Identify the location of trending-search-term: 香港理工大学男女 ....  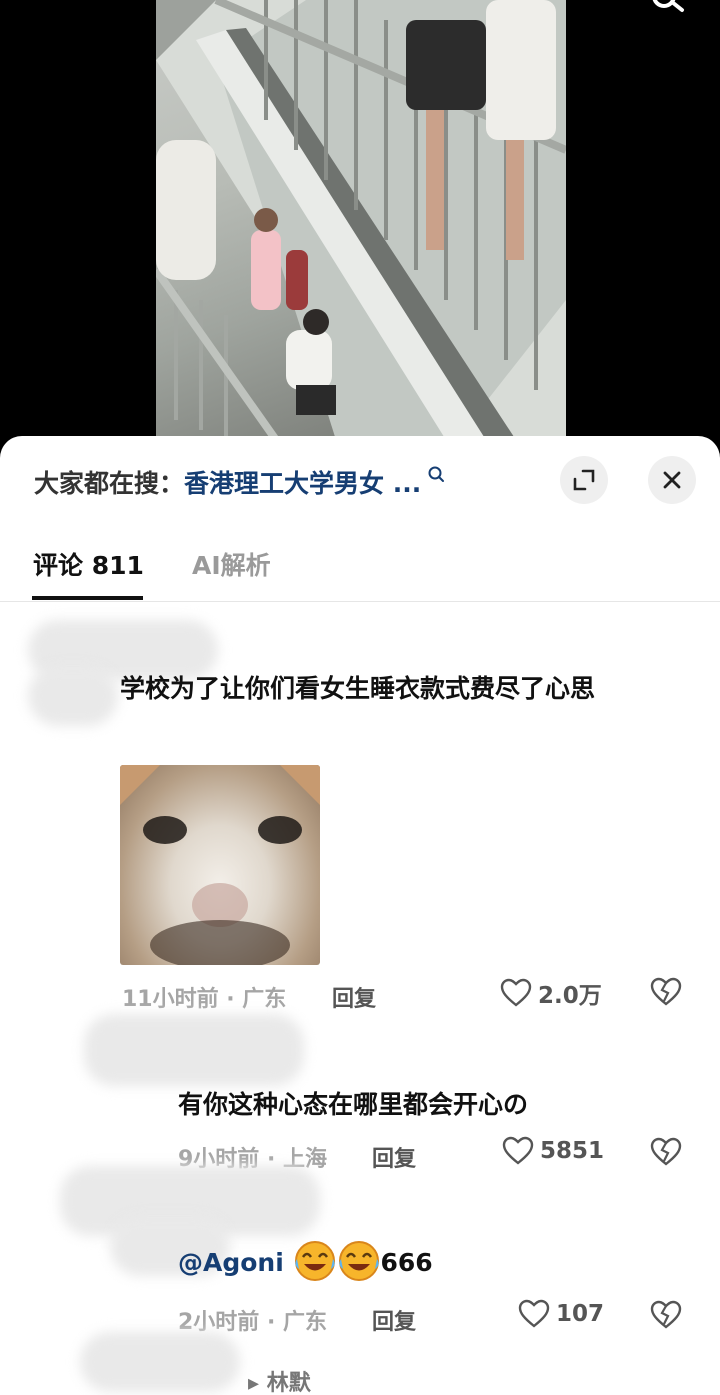
(302, 482).